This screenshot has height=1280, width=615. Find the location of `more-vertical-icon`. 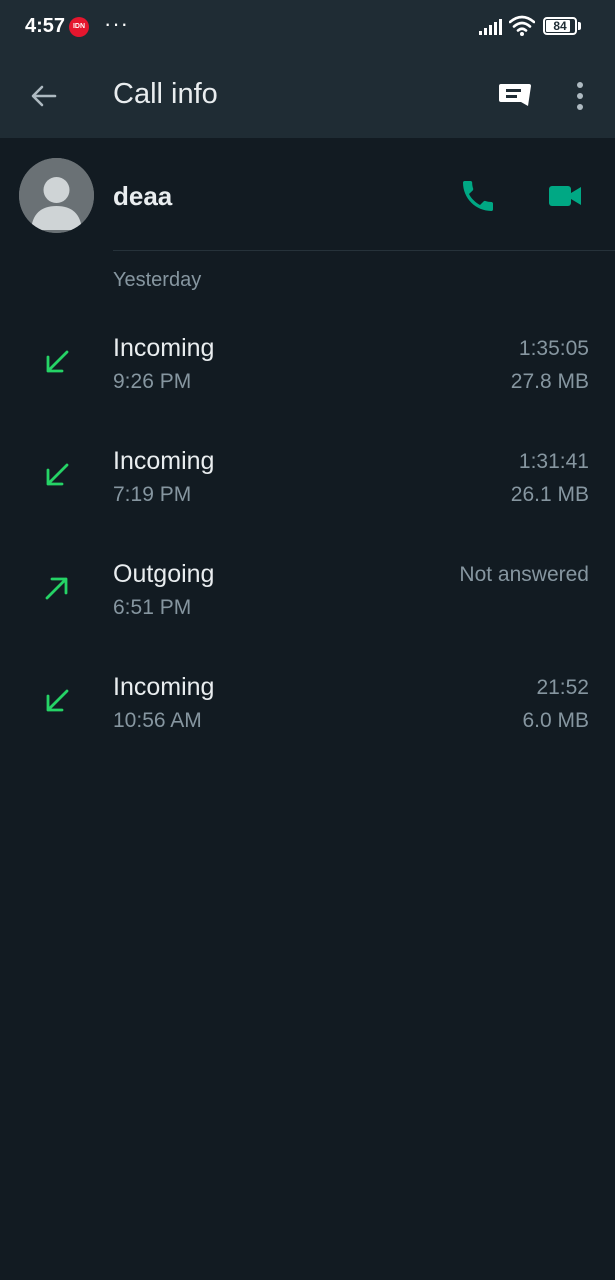

more-vertical-icon is located at coordinates (580, 96).